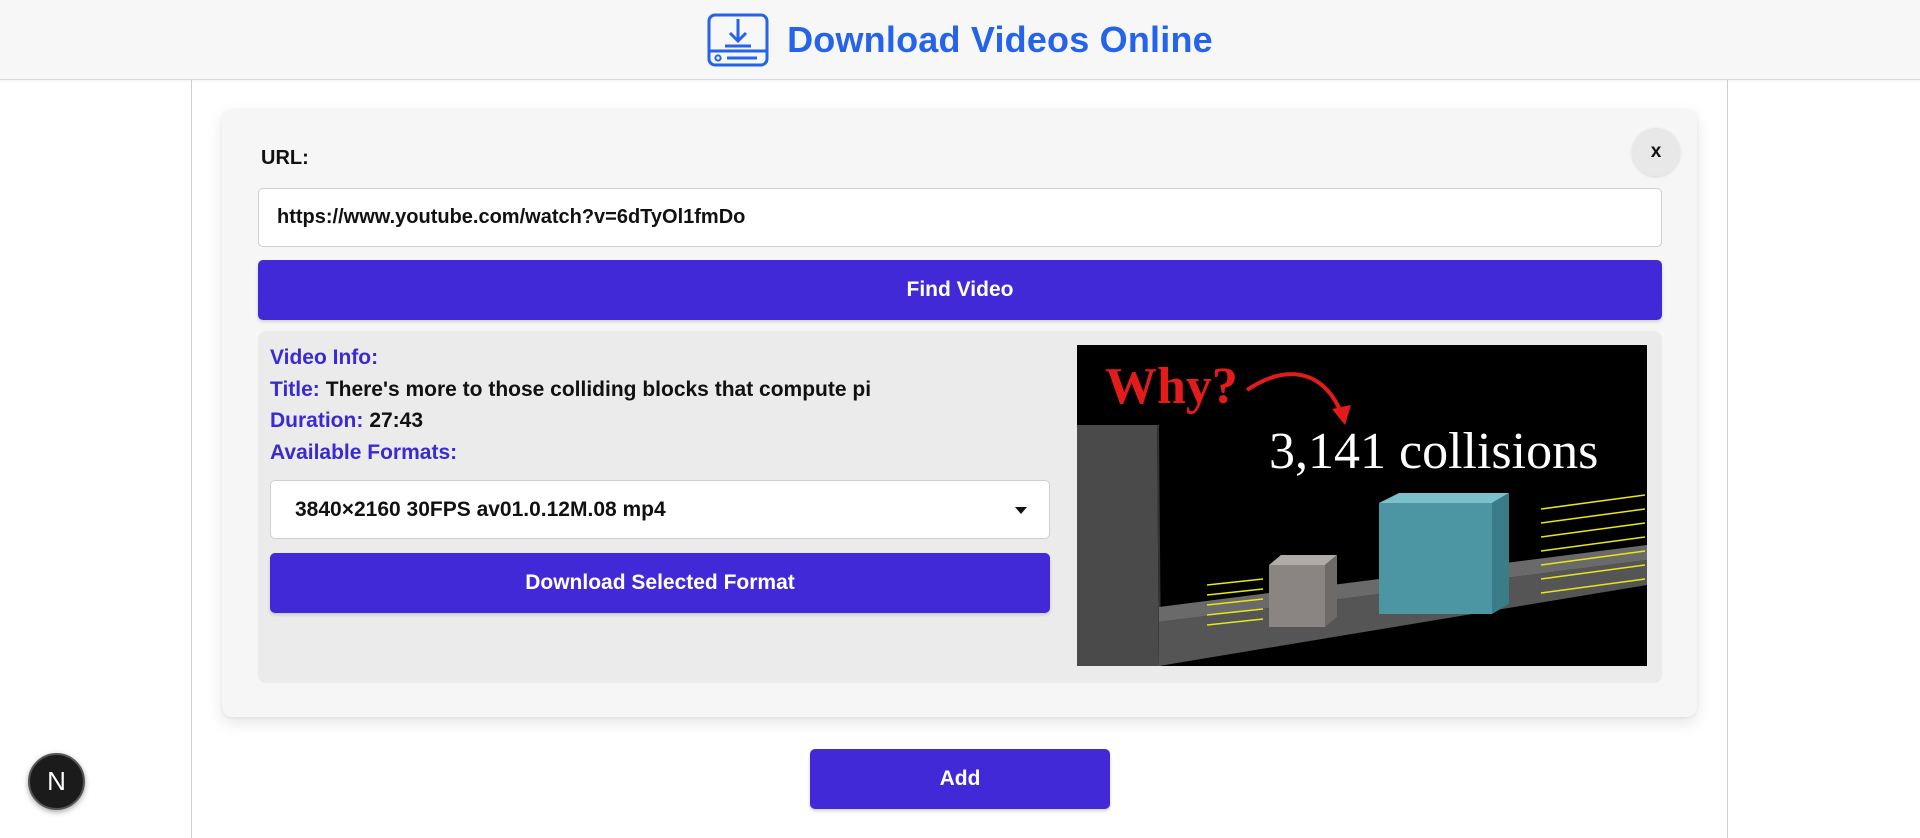 This screenshot has height=838, width=1920. I want to click on selected-format: 3840×2160 30FPS av01.0.12M.08 mp4, so click(480, 509).